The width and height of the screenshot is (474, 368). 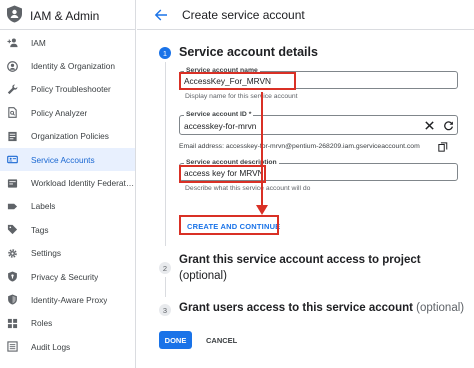 What do you see at coordinates (443, 147) in the screenshot?
I see `copy-icon` at bounding box center [443, 147].